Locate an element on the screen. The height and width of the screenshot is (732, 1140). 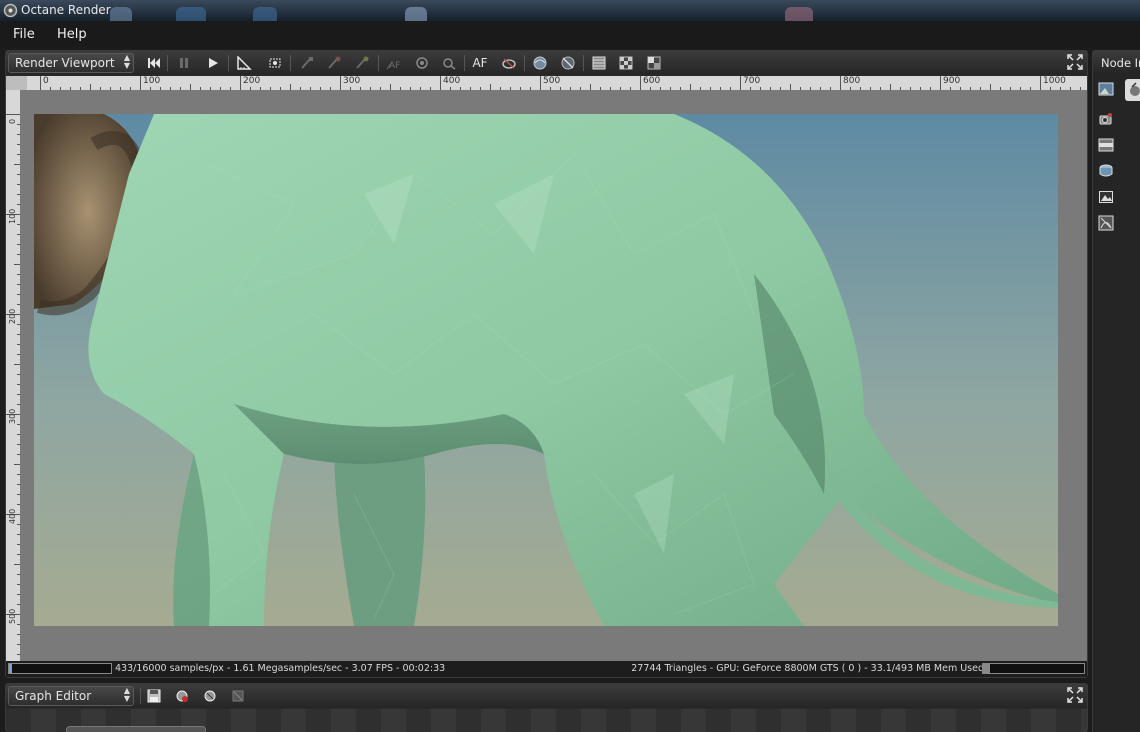
white-balance-button is located at coordinates (422, 63).